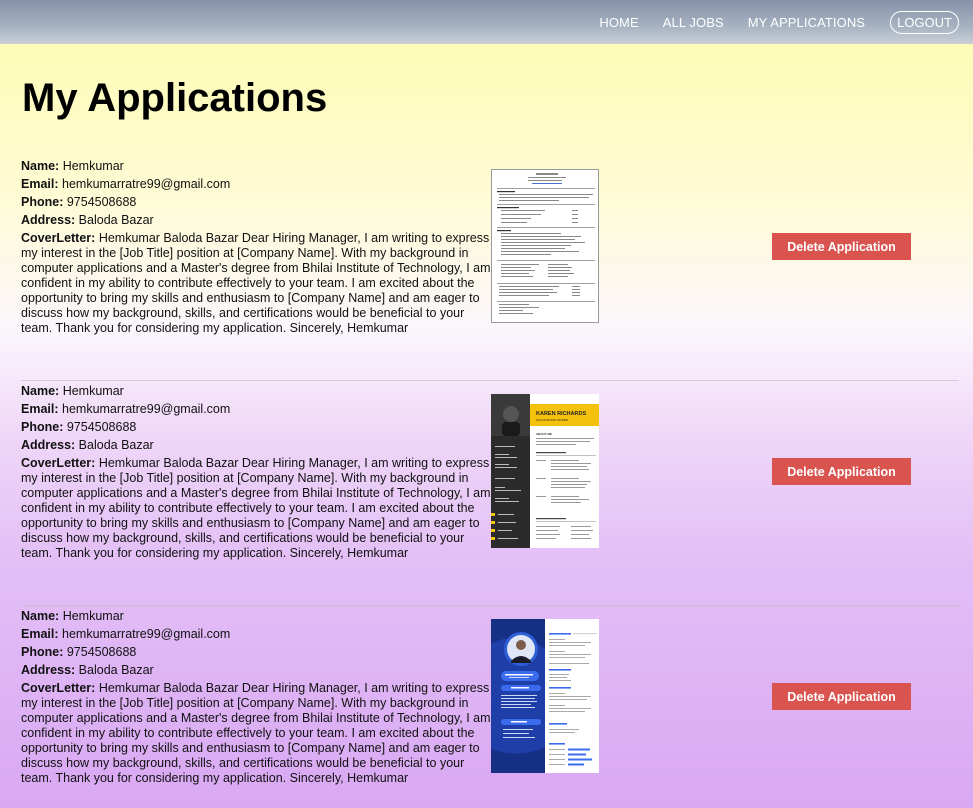 This screenshot has width=973, height=808. What do you see at coordinates (618, 22) in the screenshot?
I see `nav-home-link: HOME` at bounding box center [618, 22].